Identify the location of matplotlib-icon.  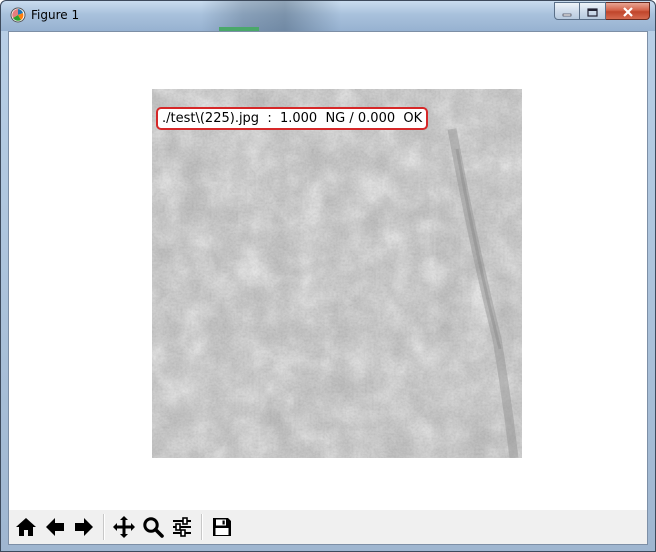
(18, 15).